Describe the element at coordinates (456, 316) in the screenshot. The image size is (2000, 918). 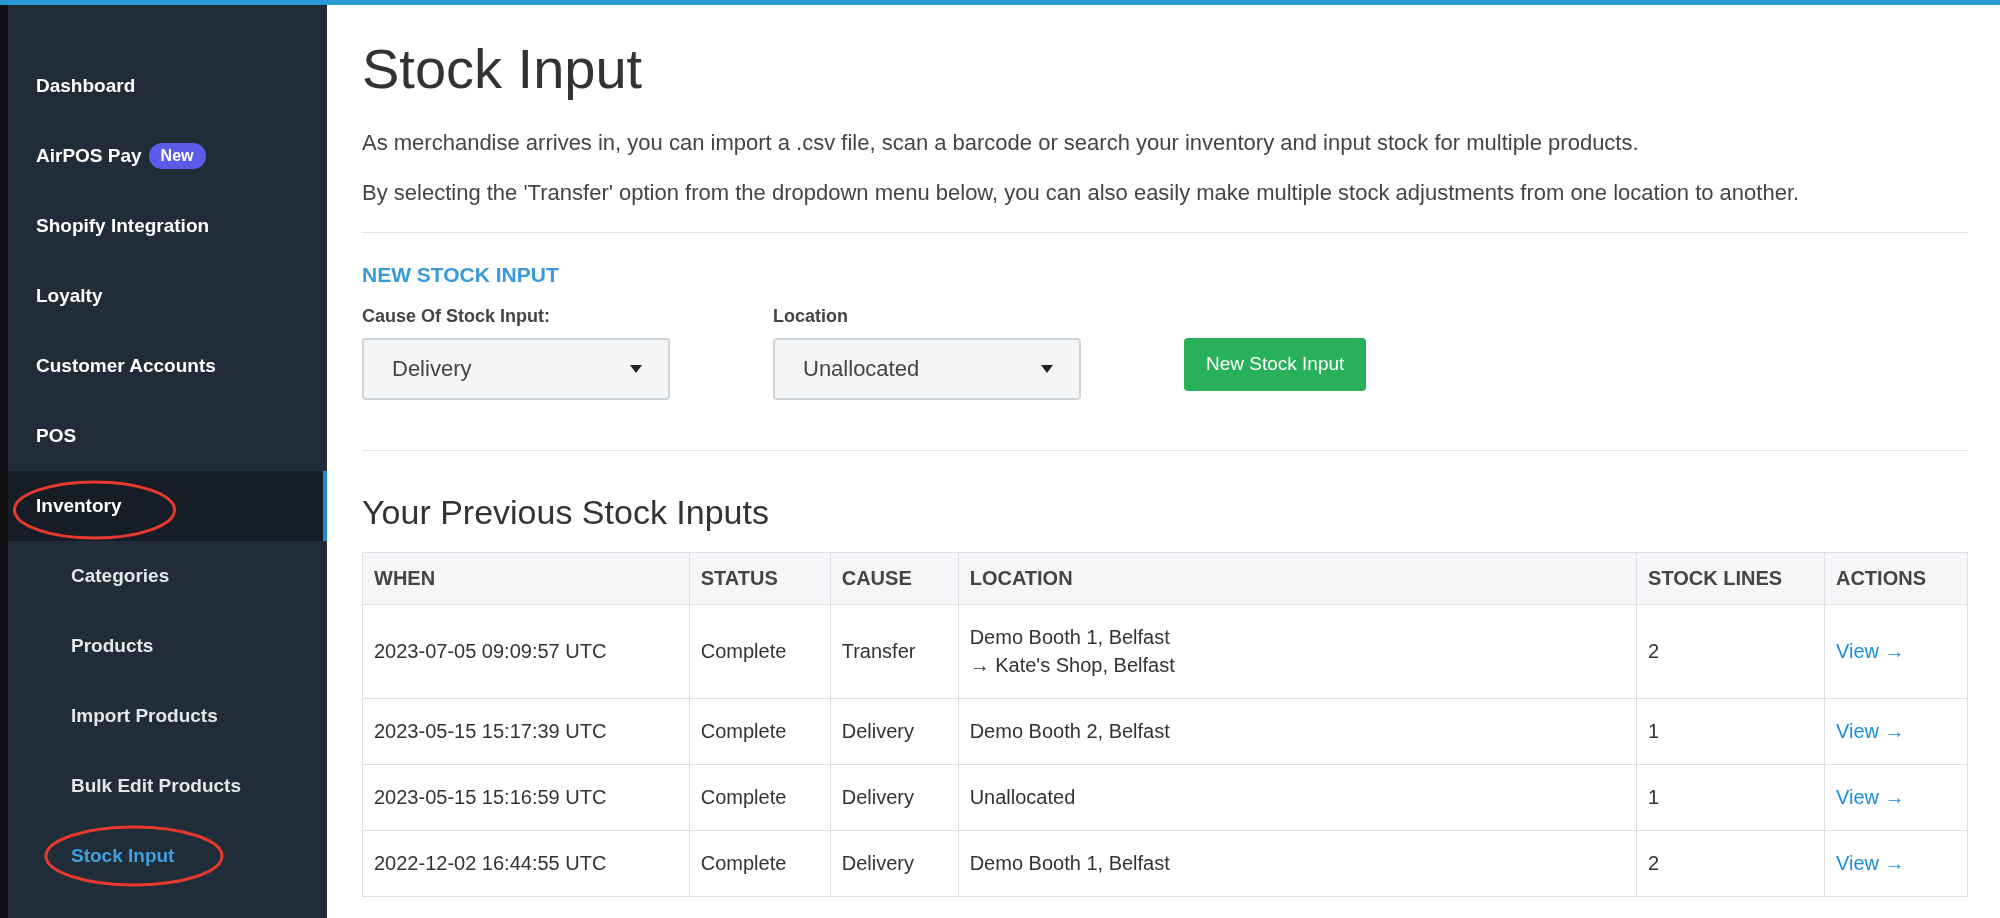
I see `field-label: Cause Of Stock Input:` at that location.